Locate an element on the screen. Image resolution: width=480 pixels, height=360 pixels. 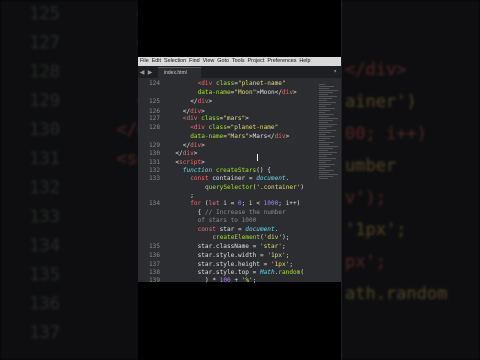
line-number: 129 is located at coordinates (154, 145).